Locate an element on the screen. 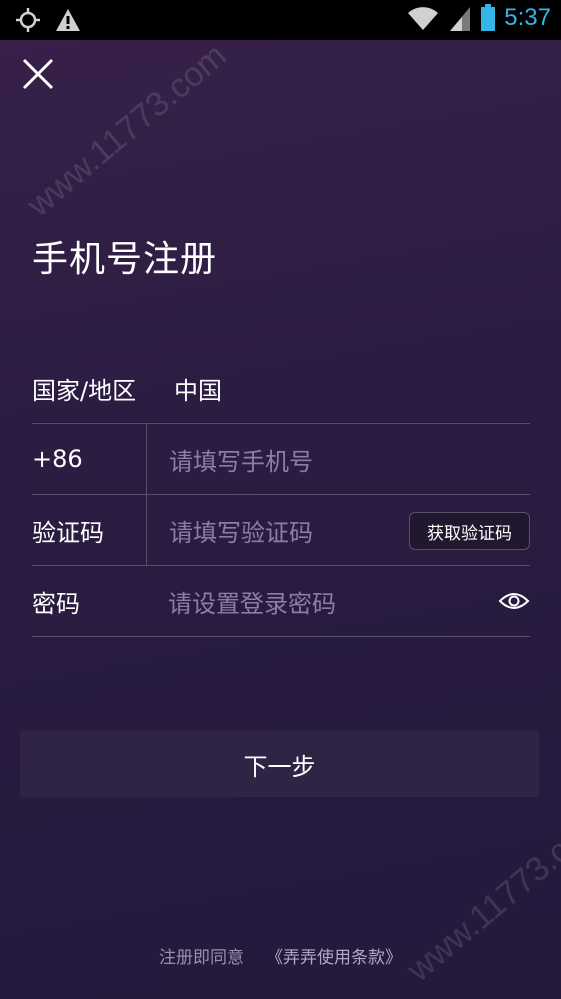  password-row: 密码 请设置登录密码 is located at coordinates (281, 601).